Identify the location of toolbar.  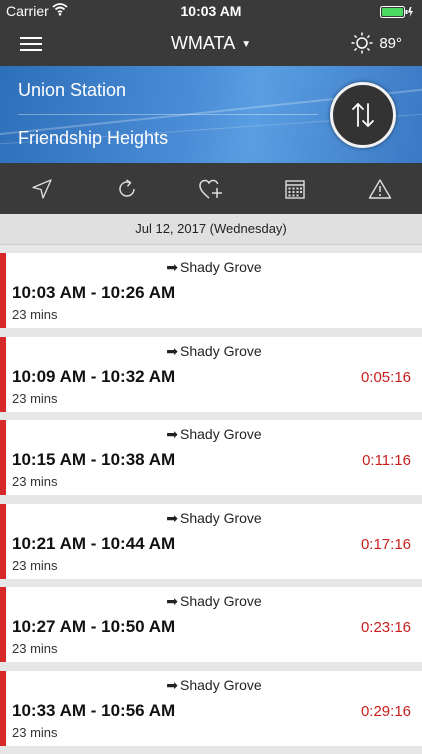
(211, 188).